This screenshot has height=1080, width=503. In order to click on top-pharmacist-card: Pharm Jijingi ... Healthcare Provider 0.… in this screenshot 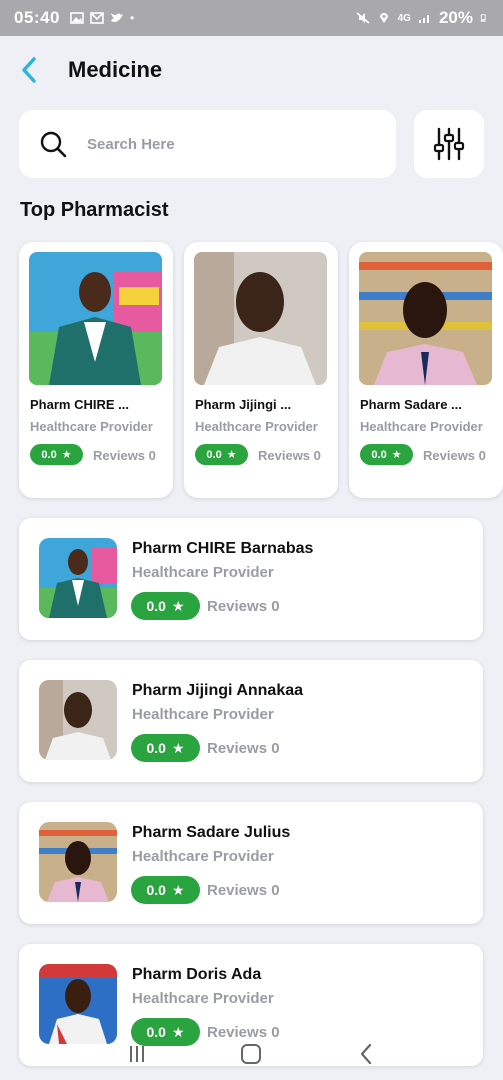, I will do `click(261, 370)`.